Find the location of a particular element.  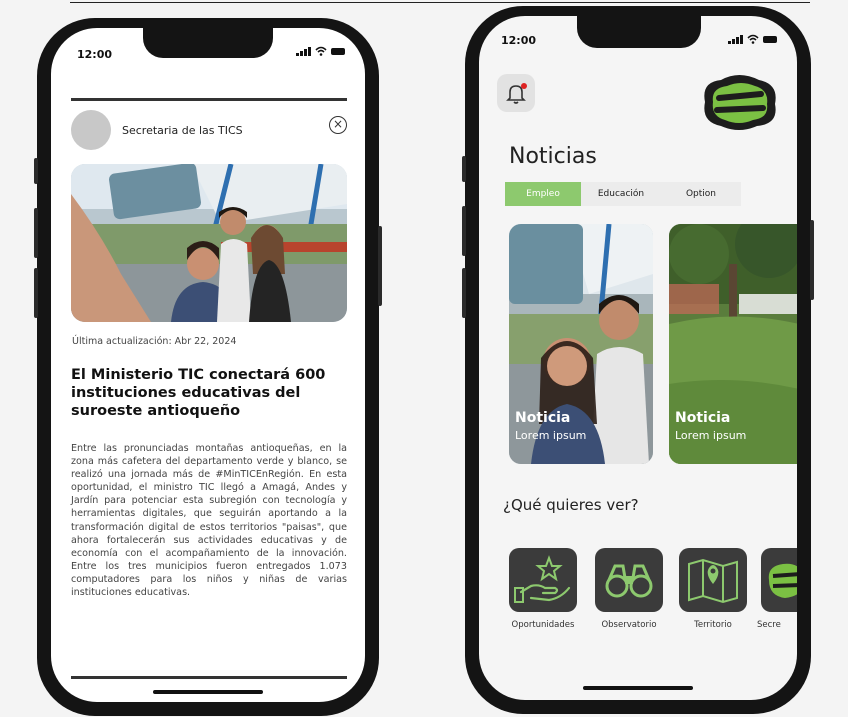

jovenes-palante-logo is located at coordinates (740, 103).